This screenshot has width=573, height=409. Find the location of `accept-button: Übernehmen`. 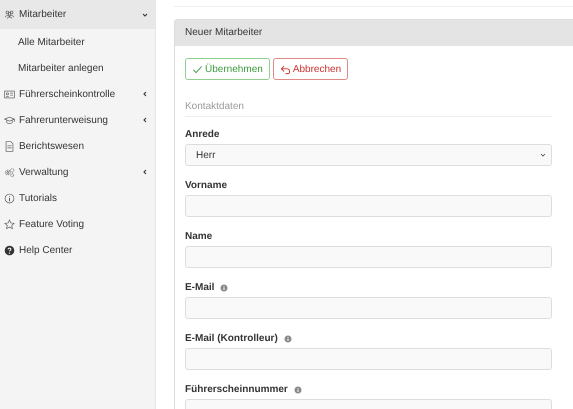

accept-button: Übernehmen is located at coordinates (227, 69).